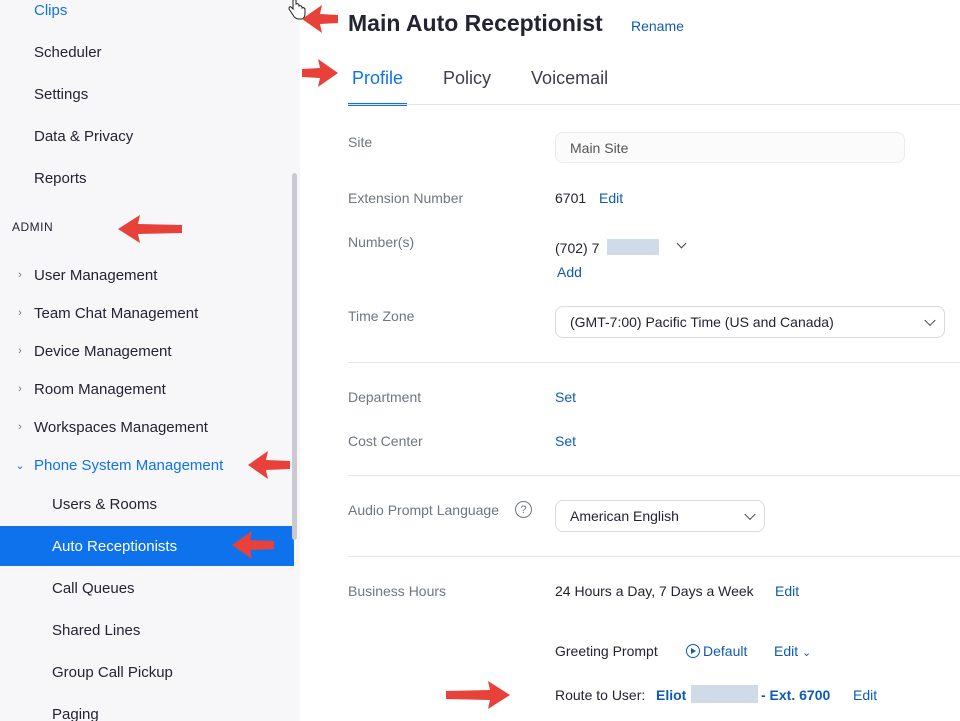  What do you see at coordinates (381, 242) in the screenshot?
I see `numbers-label: Number(s)` at bounding box center [381, 242].